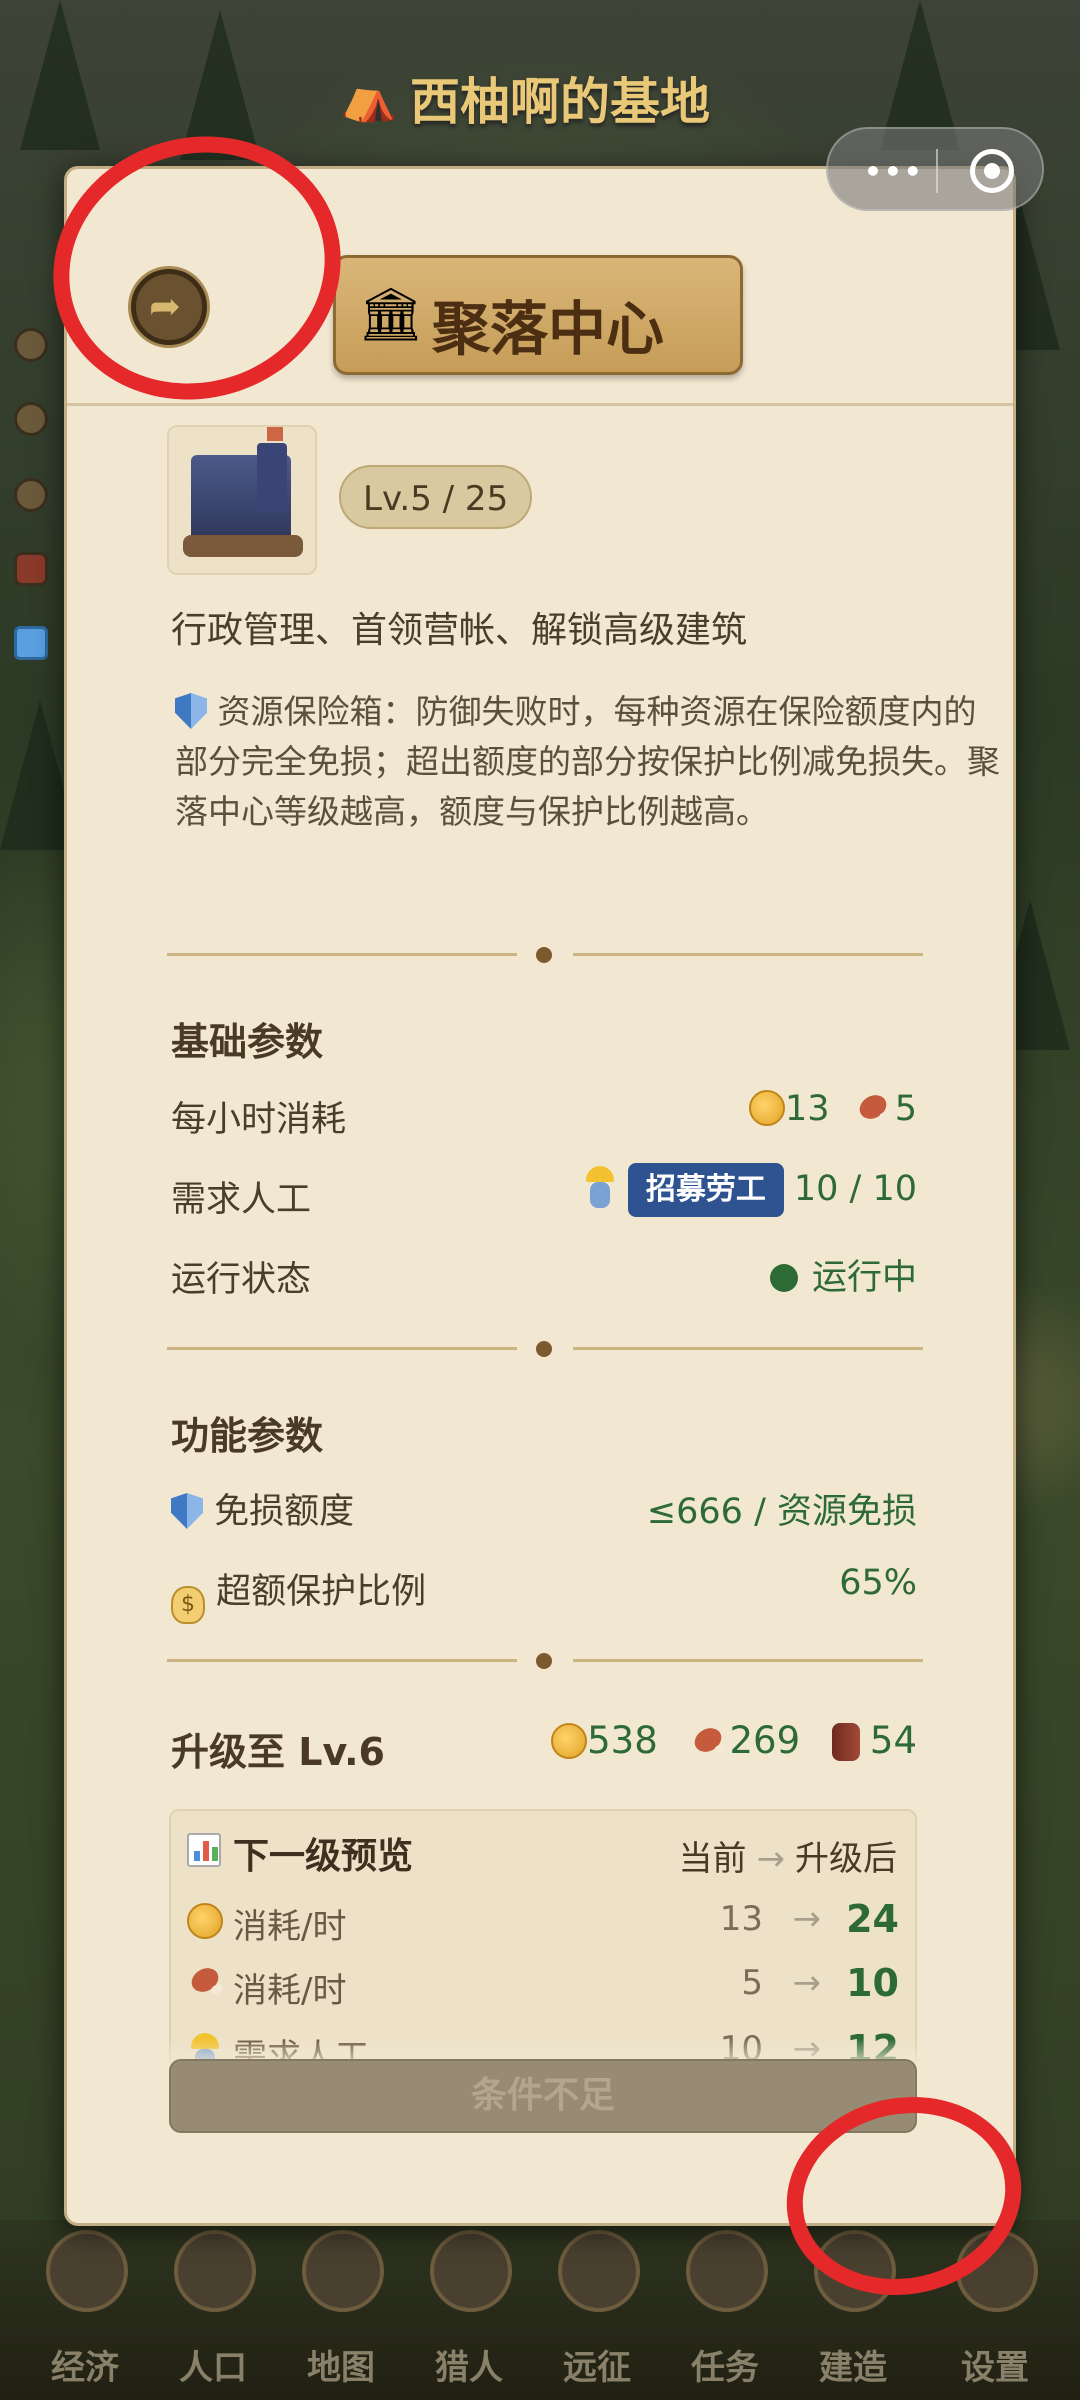 This screenshot has height=2400, width=1080. I want to click on title-banner: 🏛 聚落中心, so click(538, 315).